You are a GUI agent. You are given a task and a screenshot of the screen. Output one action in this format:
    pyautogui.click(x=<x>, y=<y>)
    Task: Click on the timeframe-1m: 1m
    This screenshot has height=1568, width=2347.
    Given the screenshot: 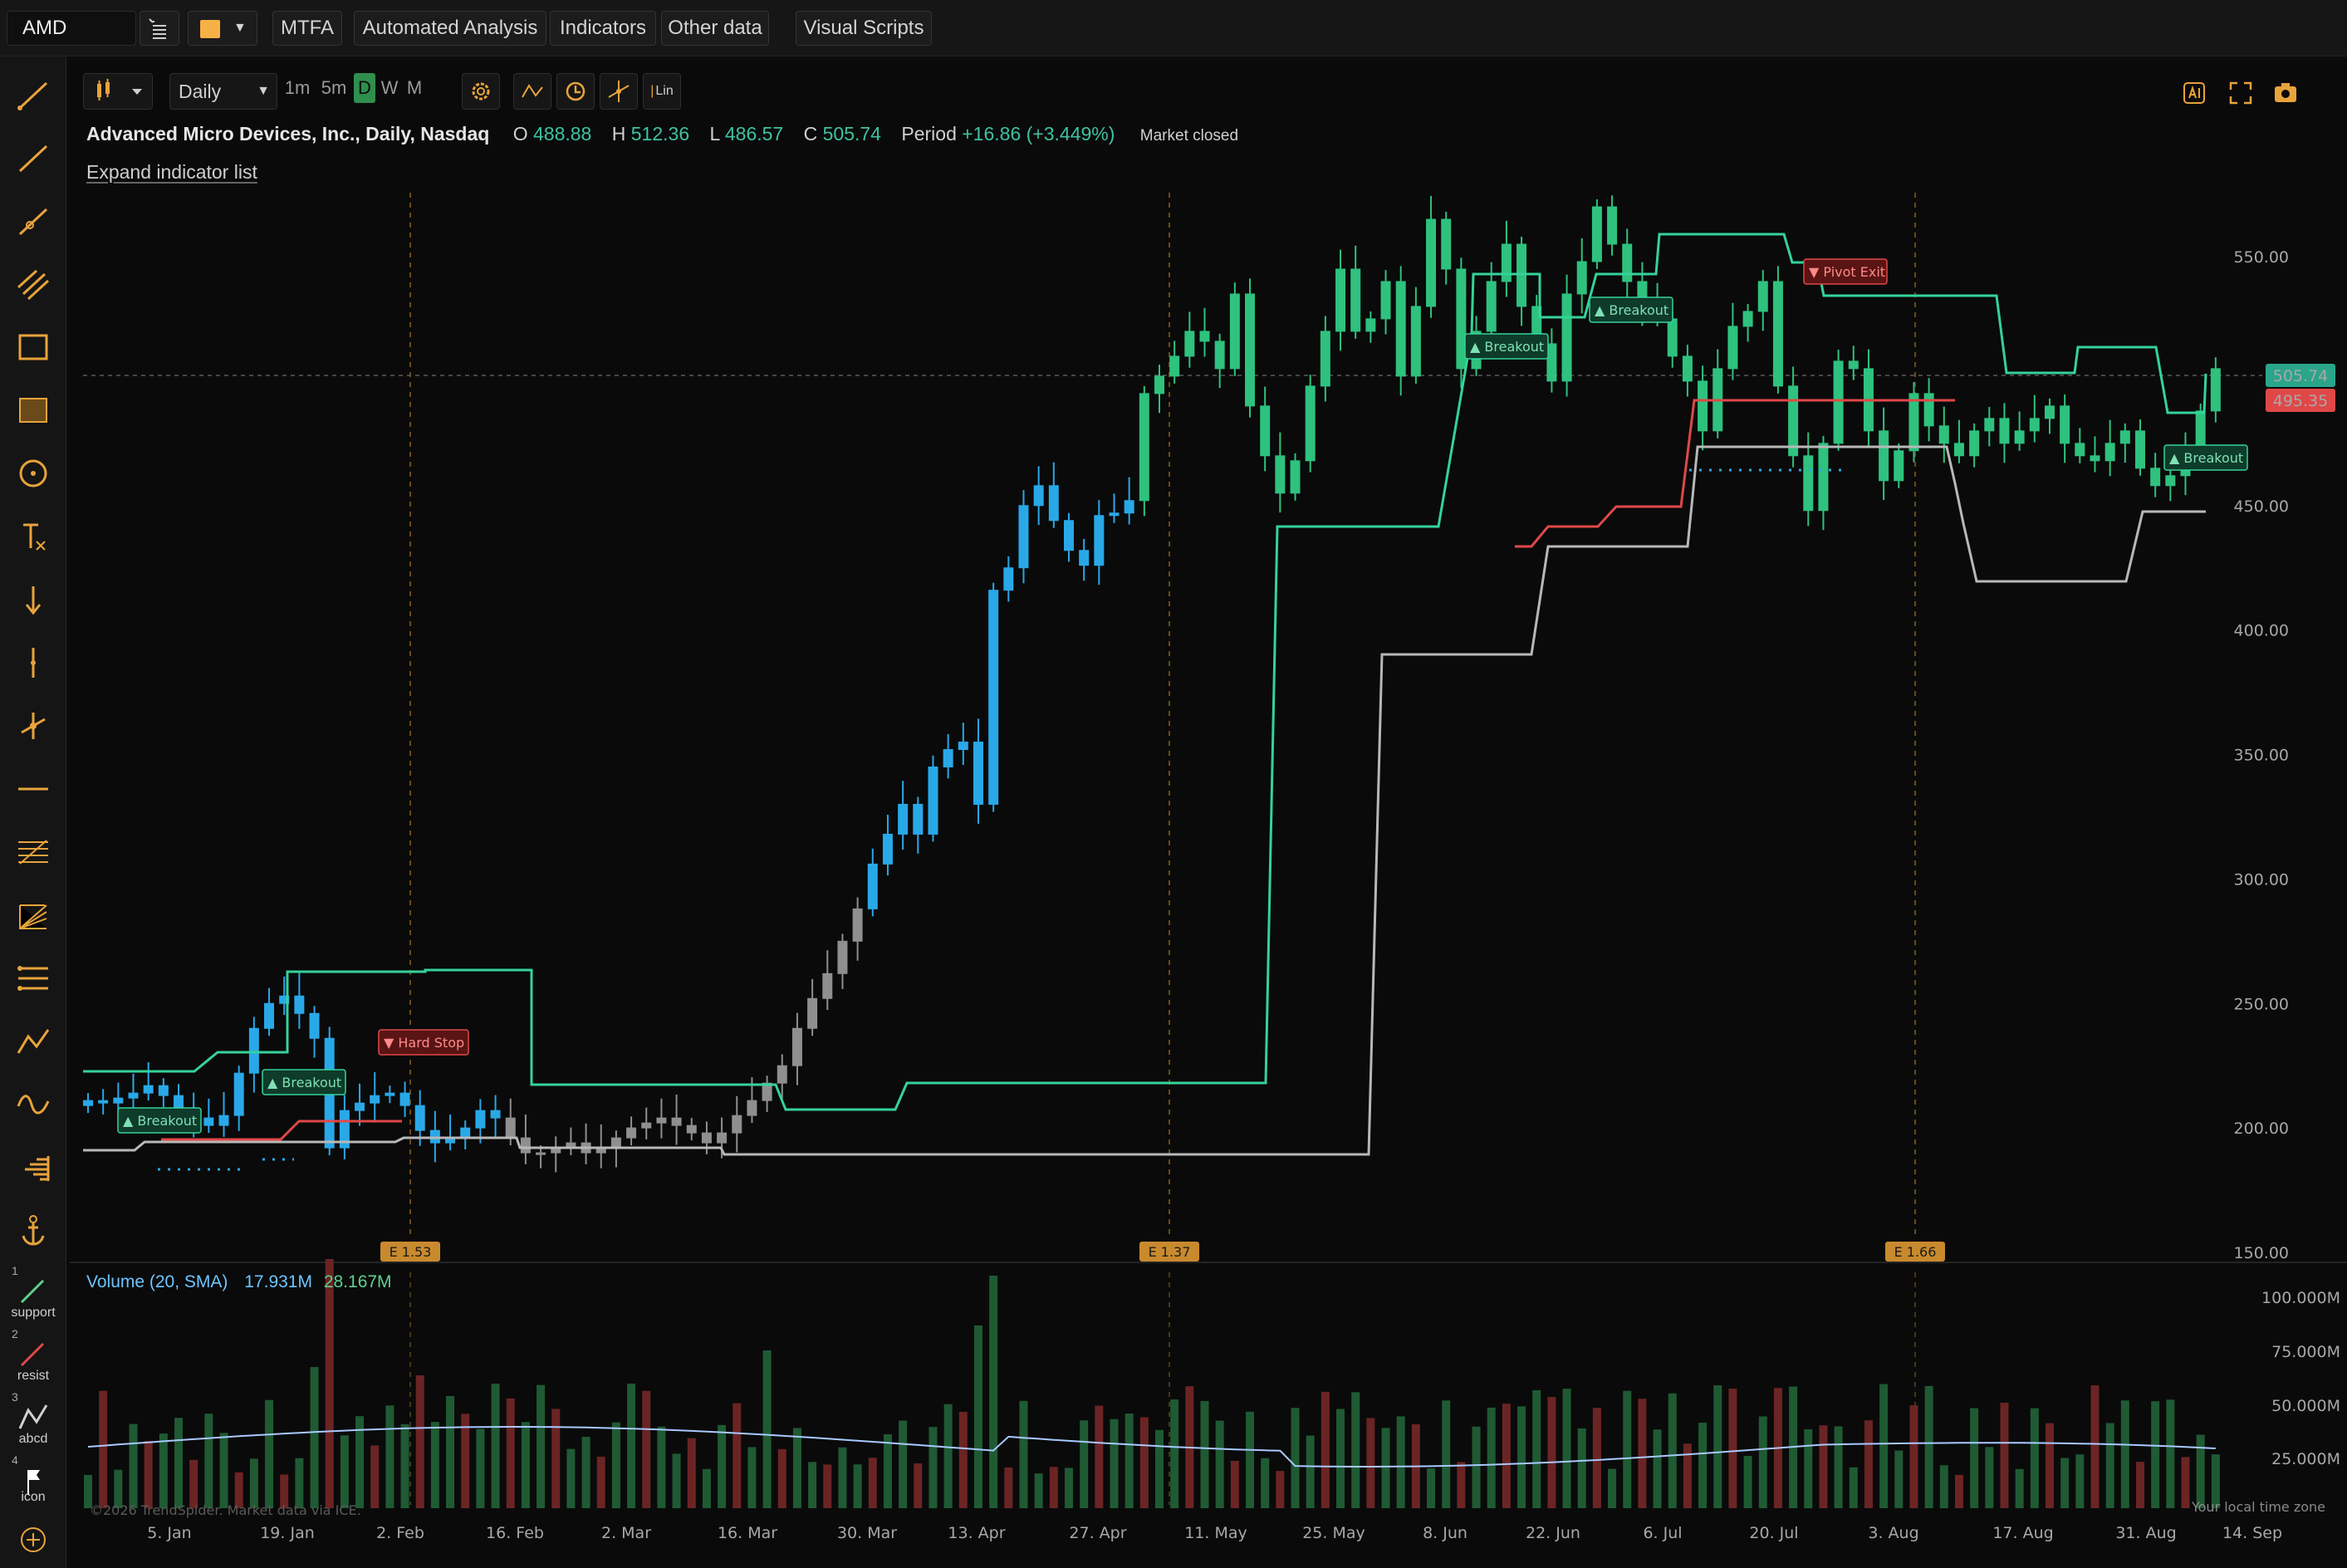 What is the action you would take?
    pyautogui.click(x=297, y=88)
    